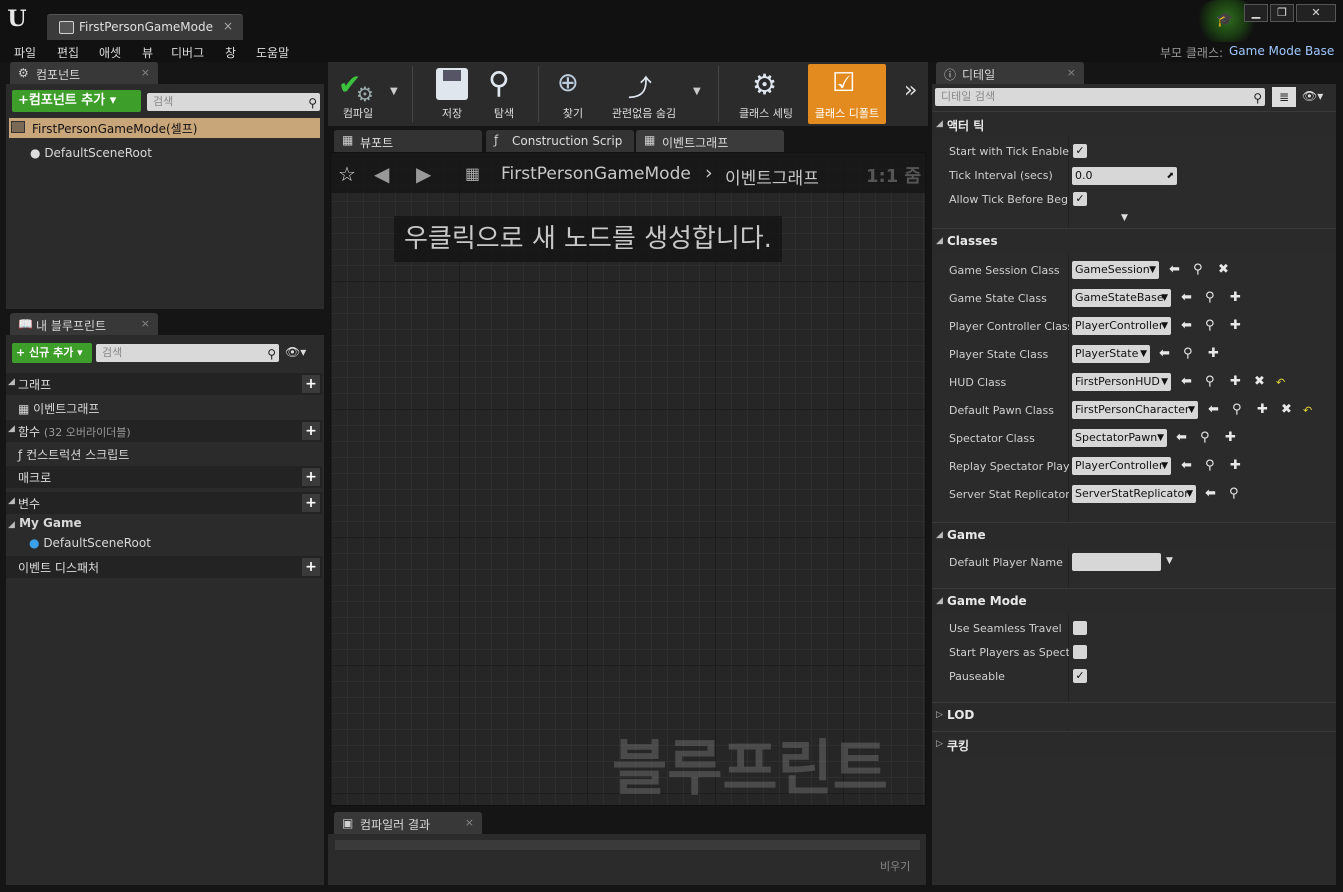 The width and height of the screenshot is (1343, 892). I want to click on server-stat-replicator-class-combo: ServerStatReplicator ▼, so click(1134, 494).